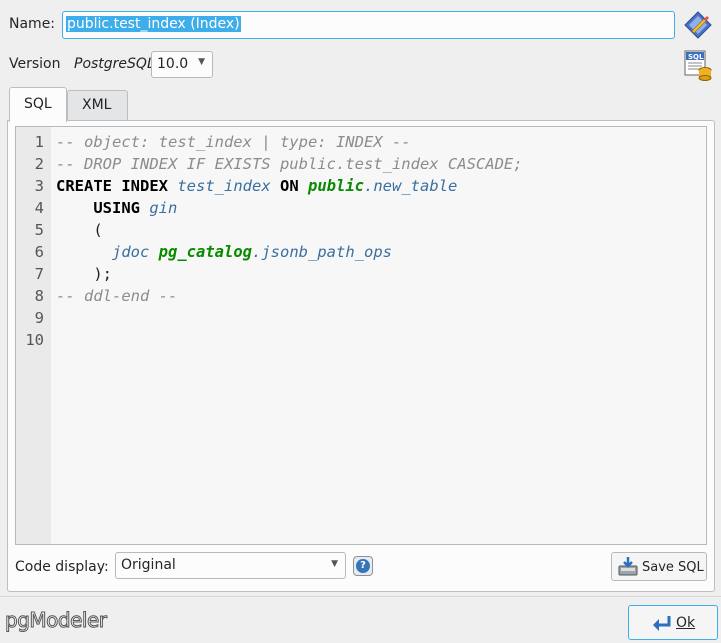 Image resolution: width=721 pixels, height=643 pixels. I want to click on line-number: 10, so click(34, 340).